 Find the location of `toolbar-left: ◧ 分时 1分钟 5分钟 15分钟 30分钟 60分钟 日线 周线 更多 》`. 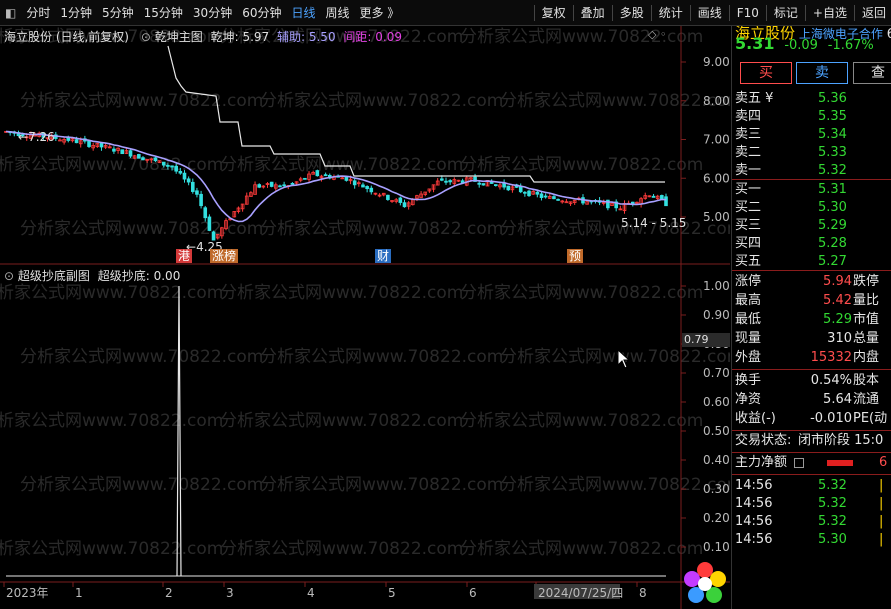

toolbar-left: ◧ 分时 1分钟 5分钟 15分钟 30分钟 60分钟 日线 周线 更多 》 is located at coordinates (202, 13).